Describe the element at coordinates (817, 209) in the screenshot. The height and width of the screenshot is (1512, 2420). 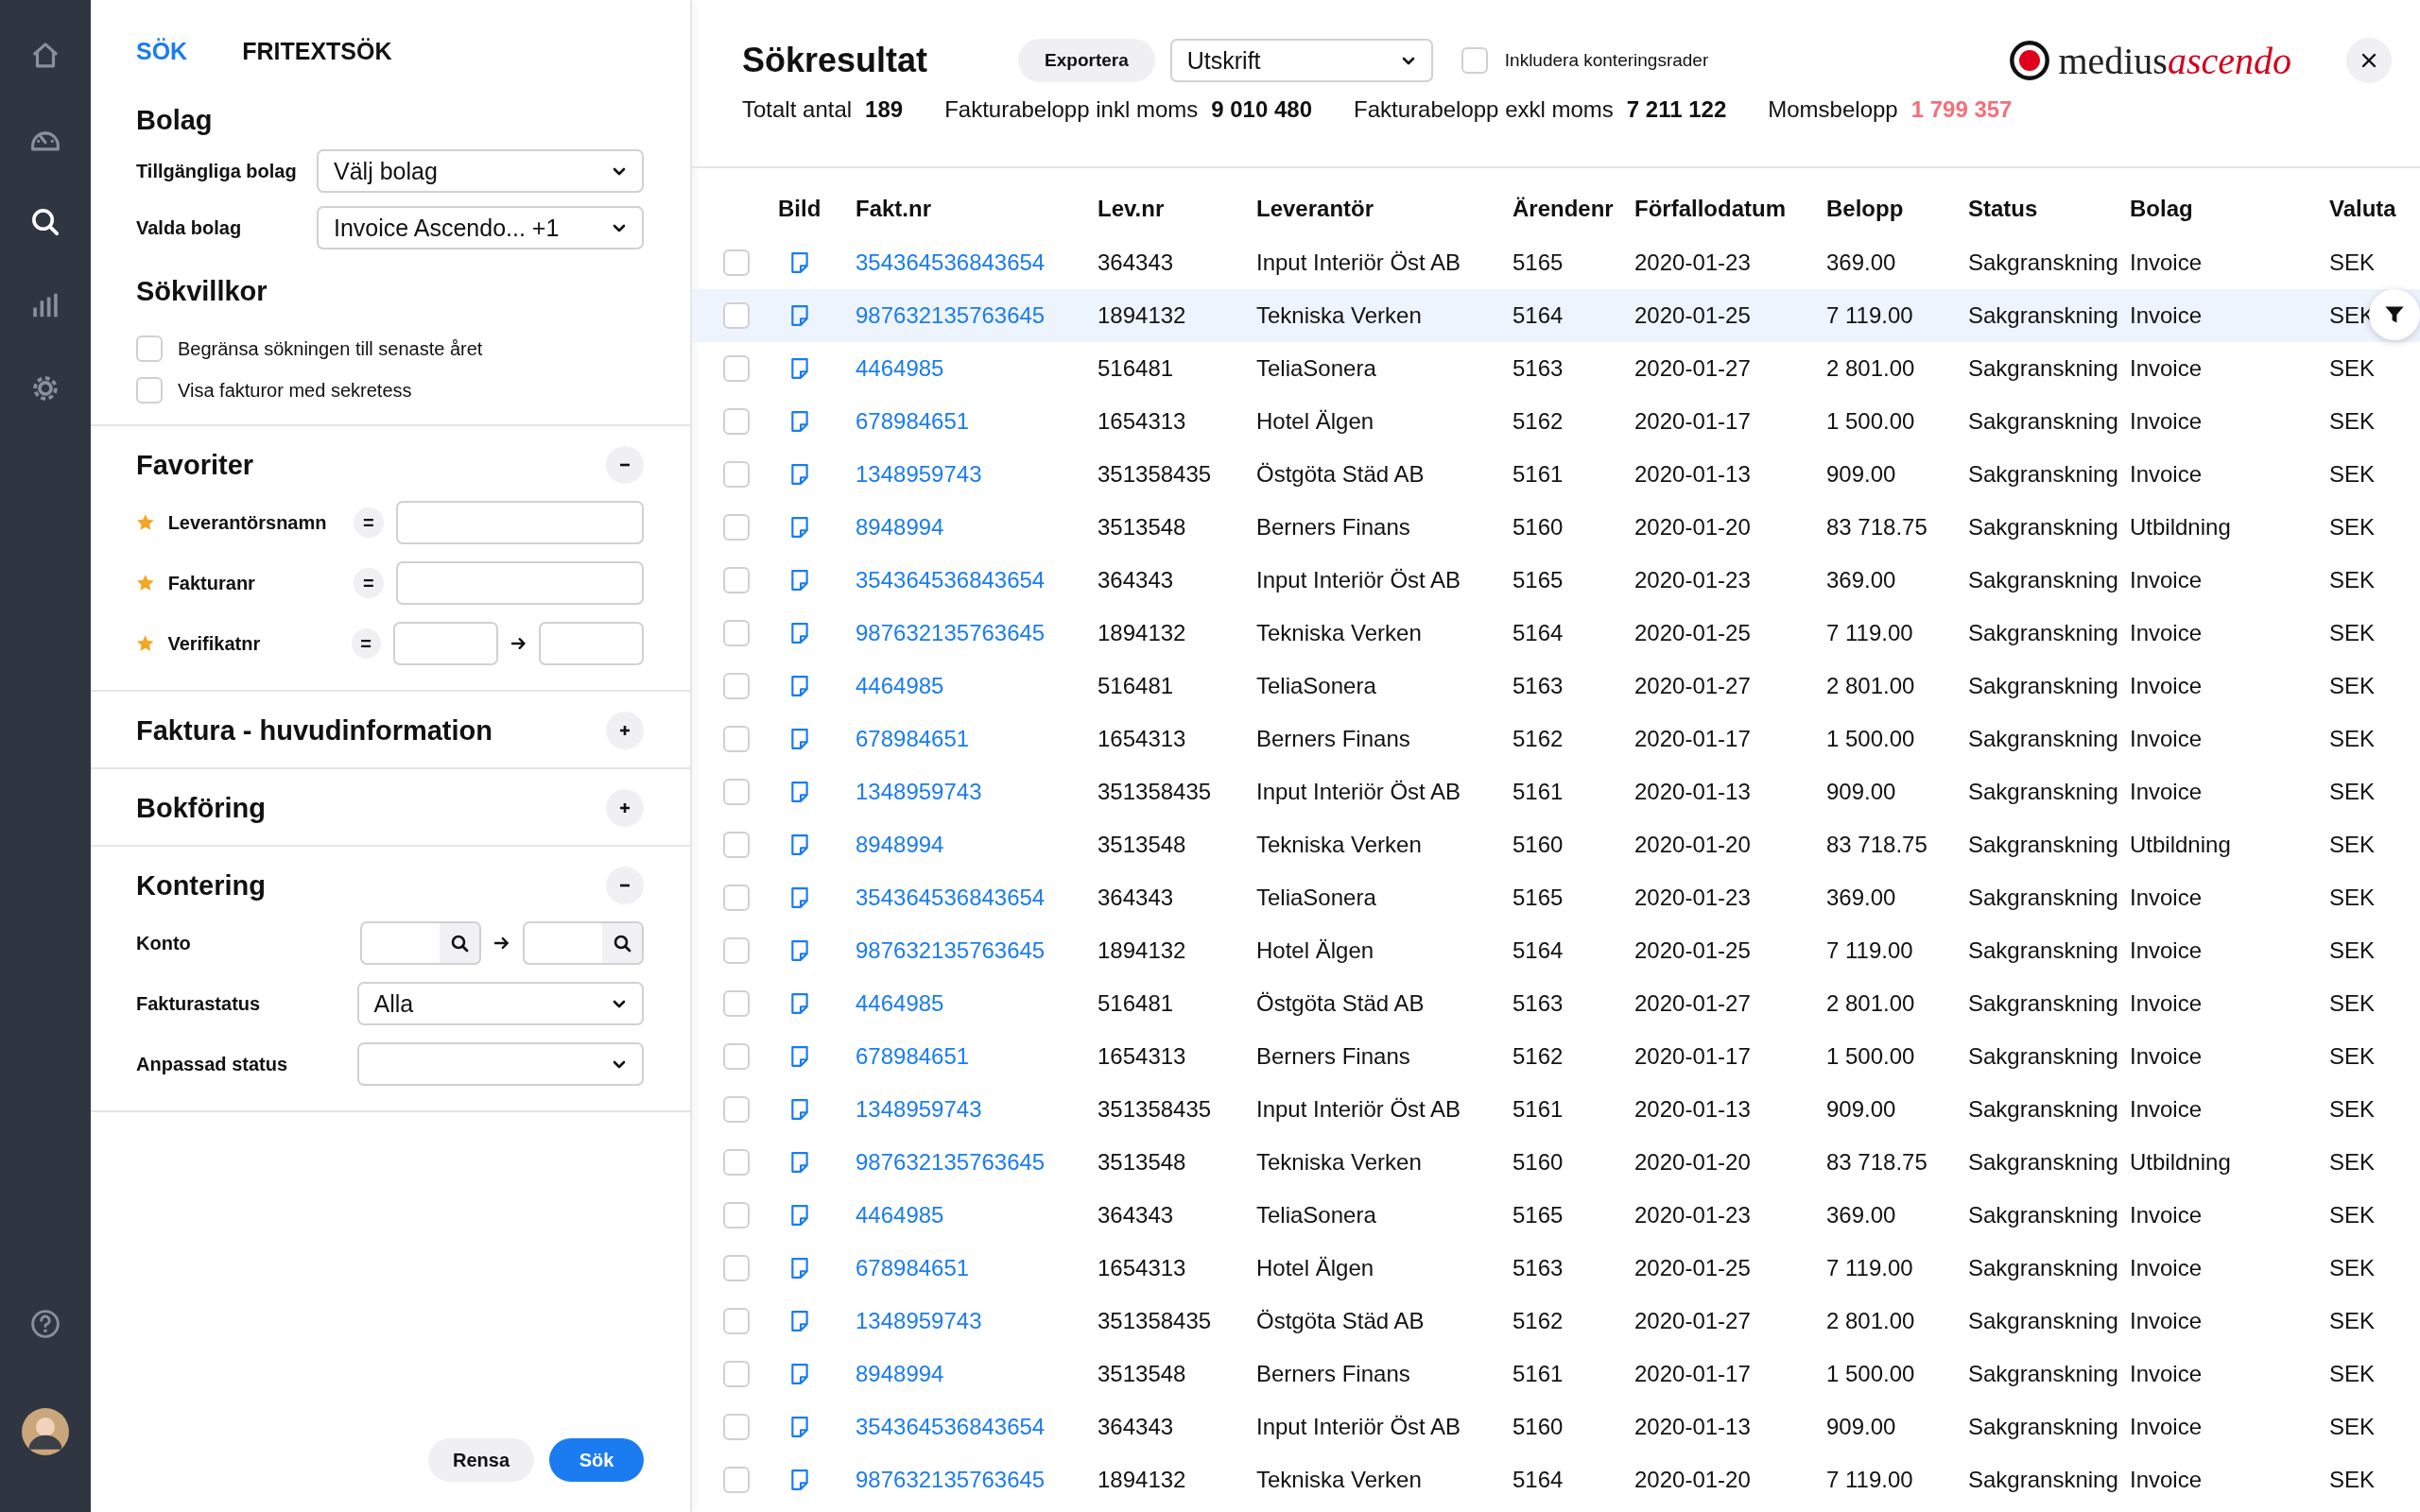
I see `column-header: Bild` at that location.